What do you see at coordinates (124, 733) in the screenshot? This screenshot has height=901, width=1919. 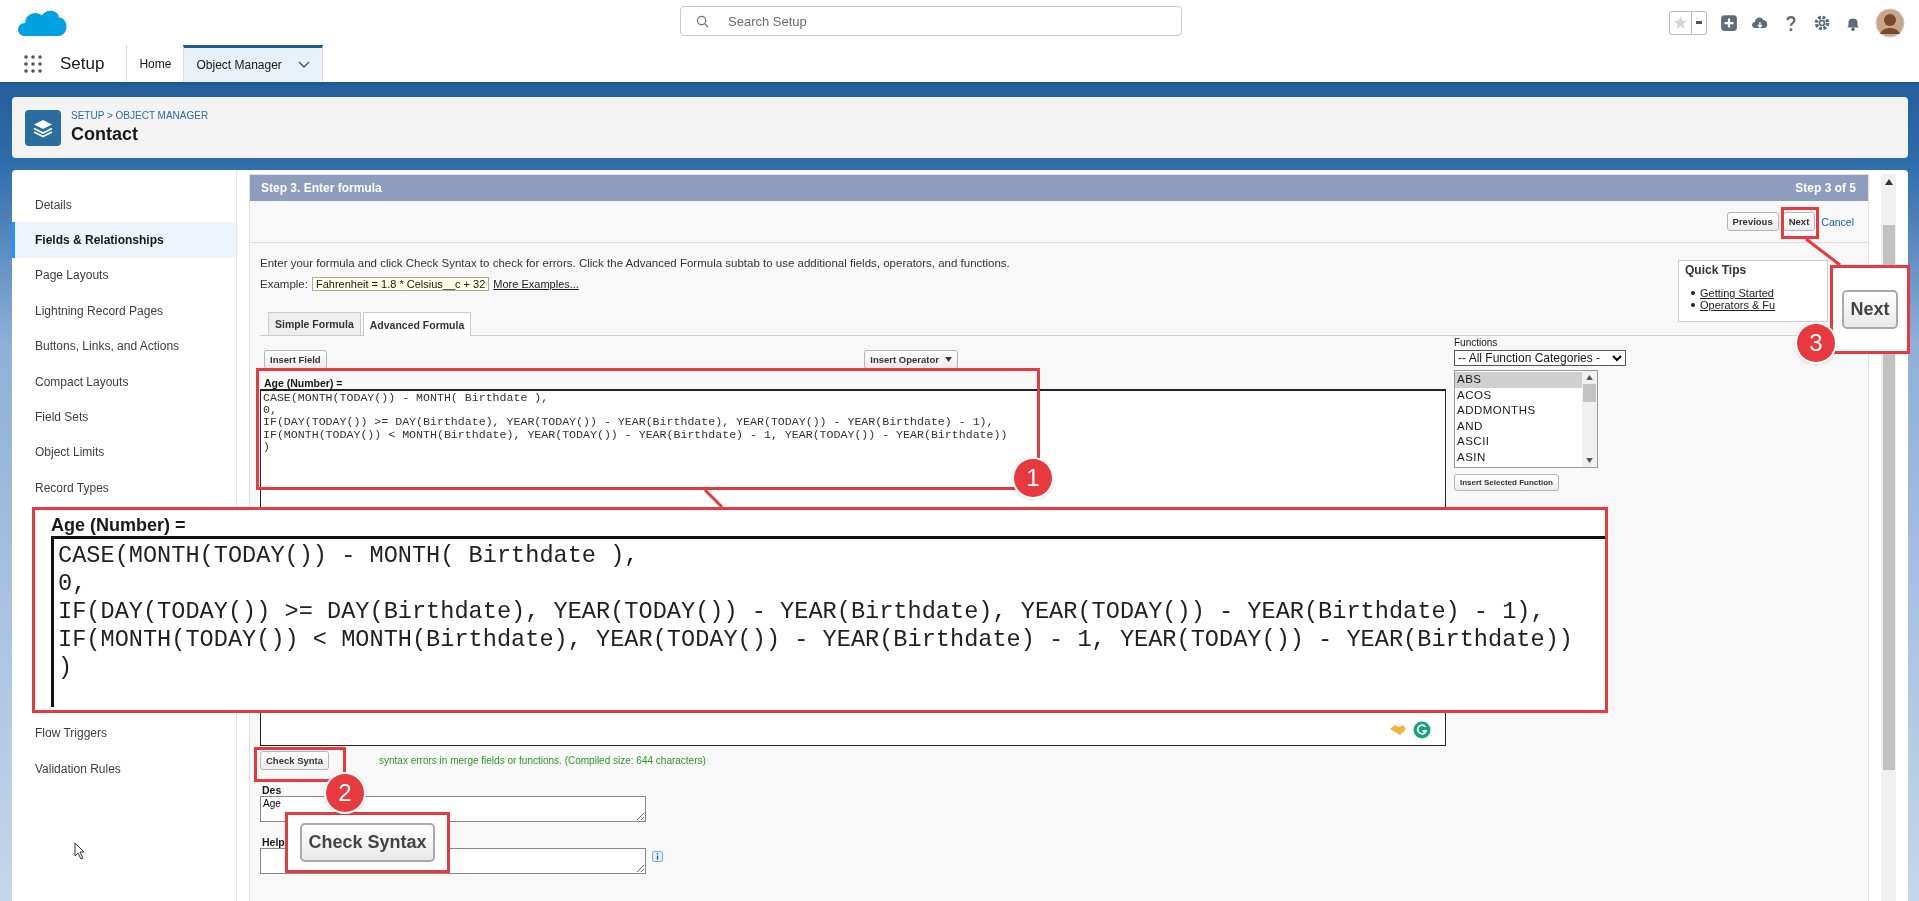 I see `sidebar-item: Flow Triggers` at bounding box center [124, 733].